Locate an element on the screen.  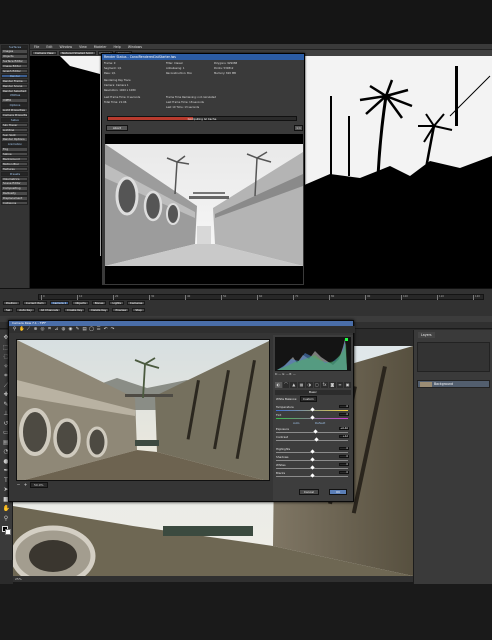
color-swatches is located at coordinates (6, 530).